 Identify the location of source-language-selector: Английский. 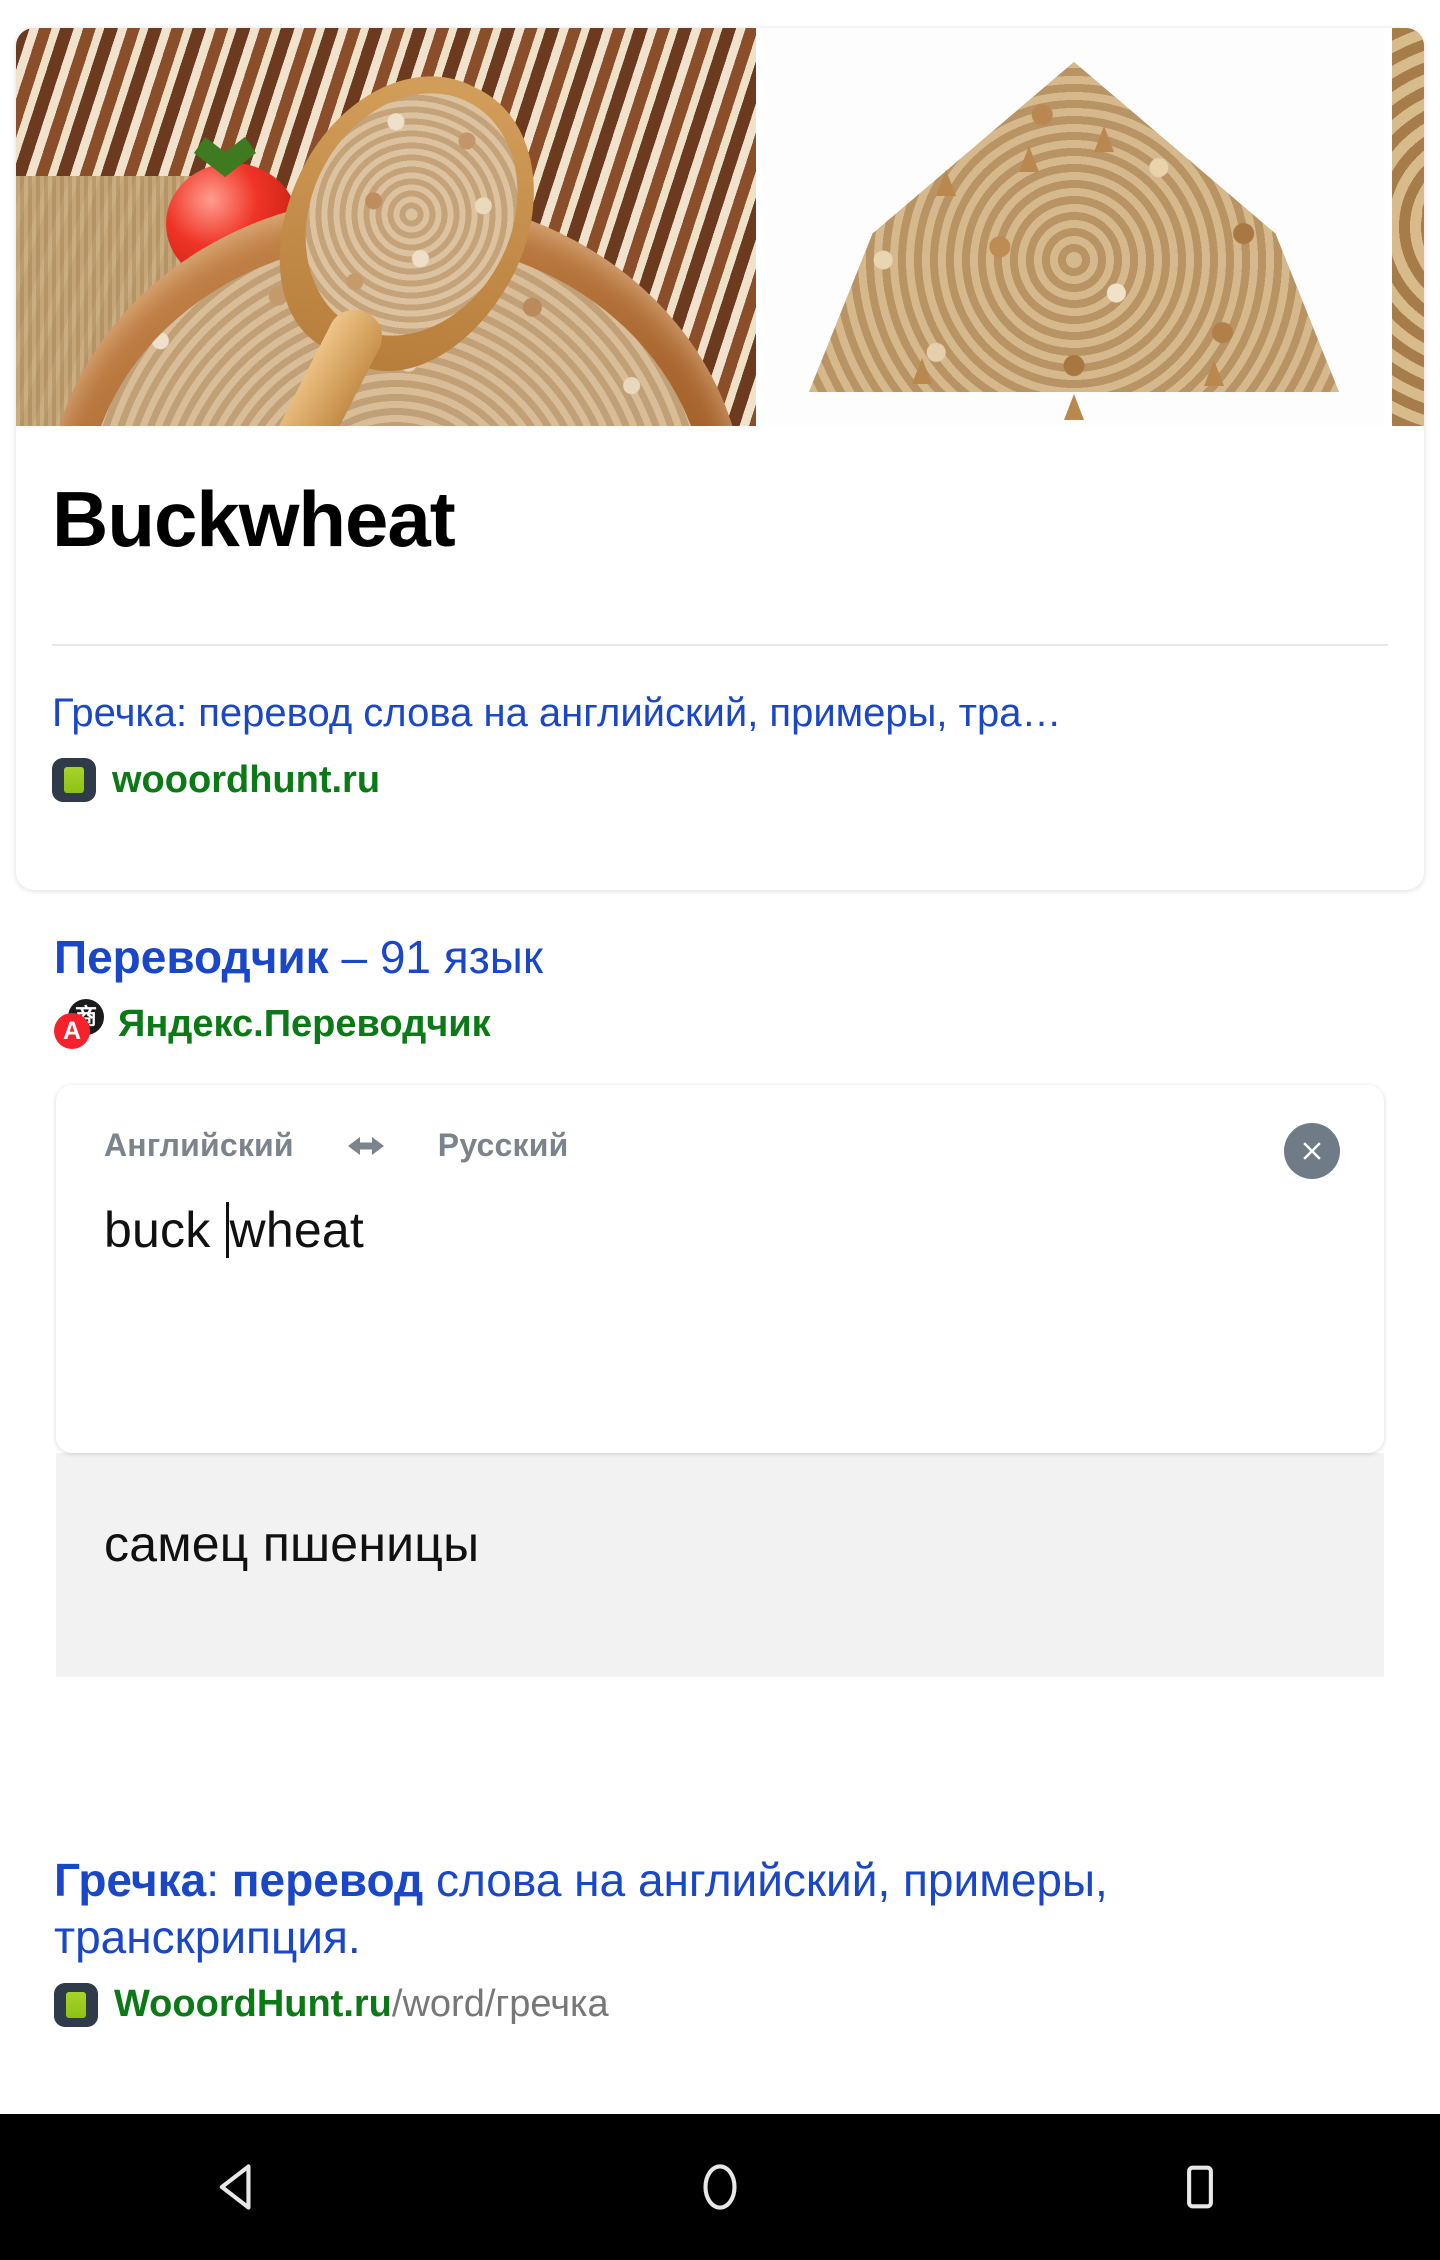
(199, 1145).